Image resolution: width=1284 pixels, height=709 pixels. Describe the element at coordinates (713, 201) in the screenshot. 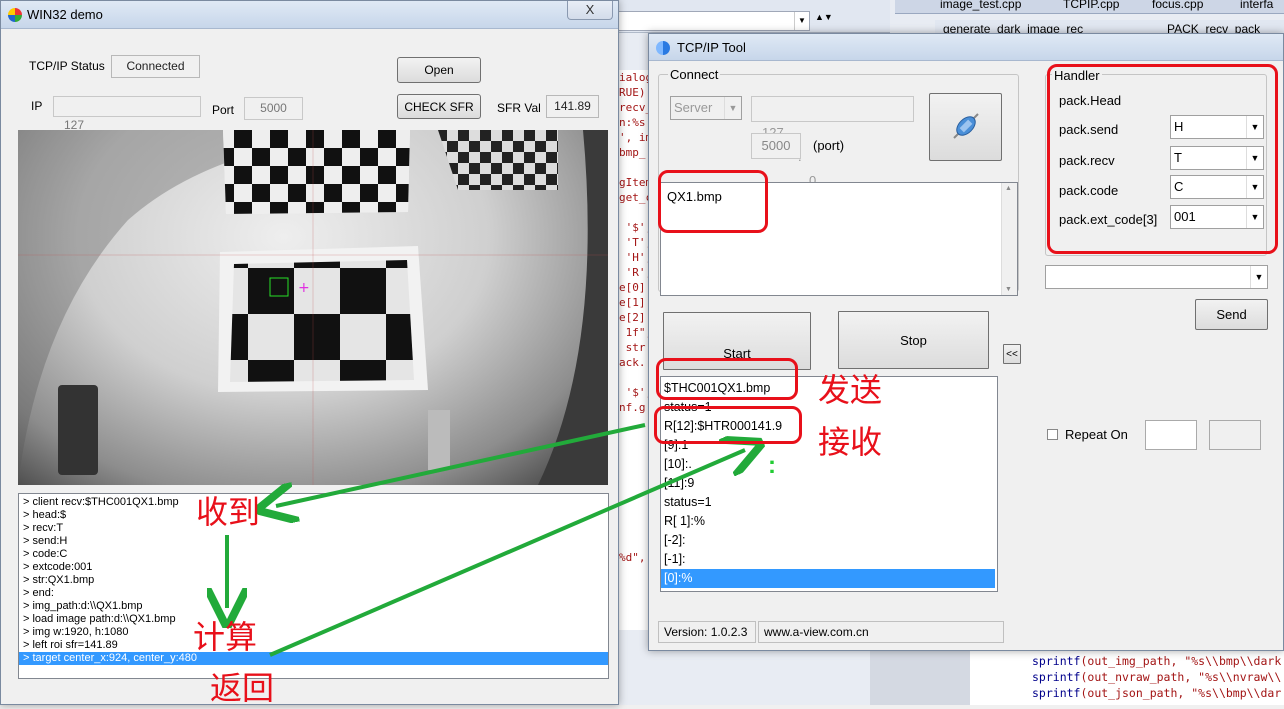

I see `highlight-message` at that location.